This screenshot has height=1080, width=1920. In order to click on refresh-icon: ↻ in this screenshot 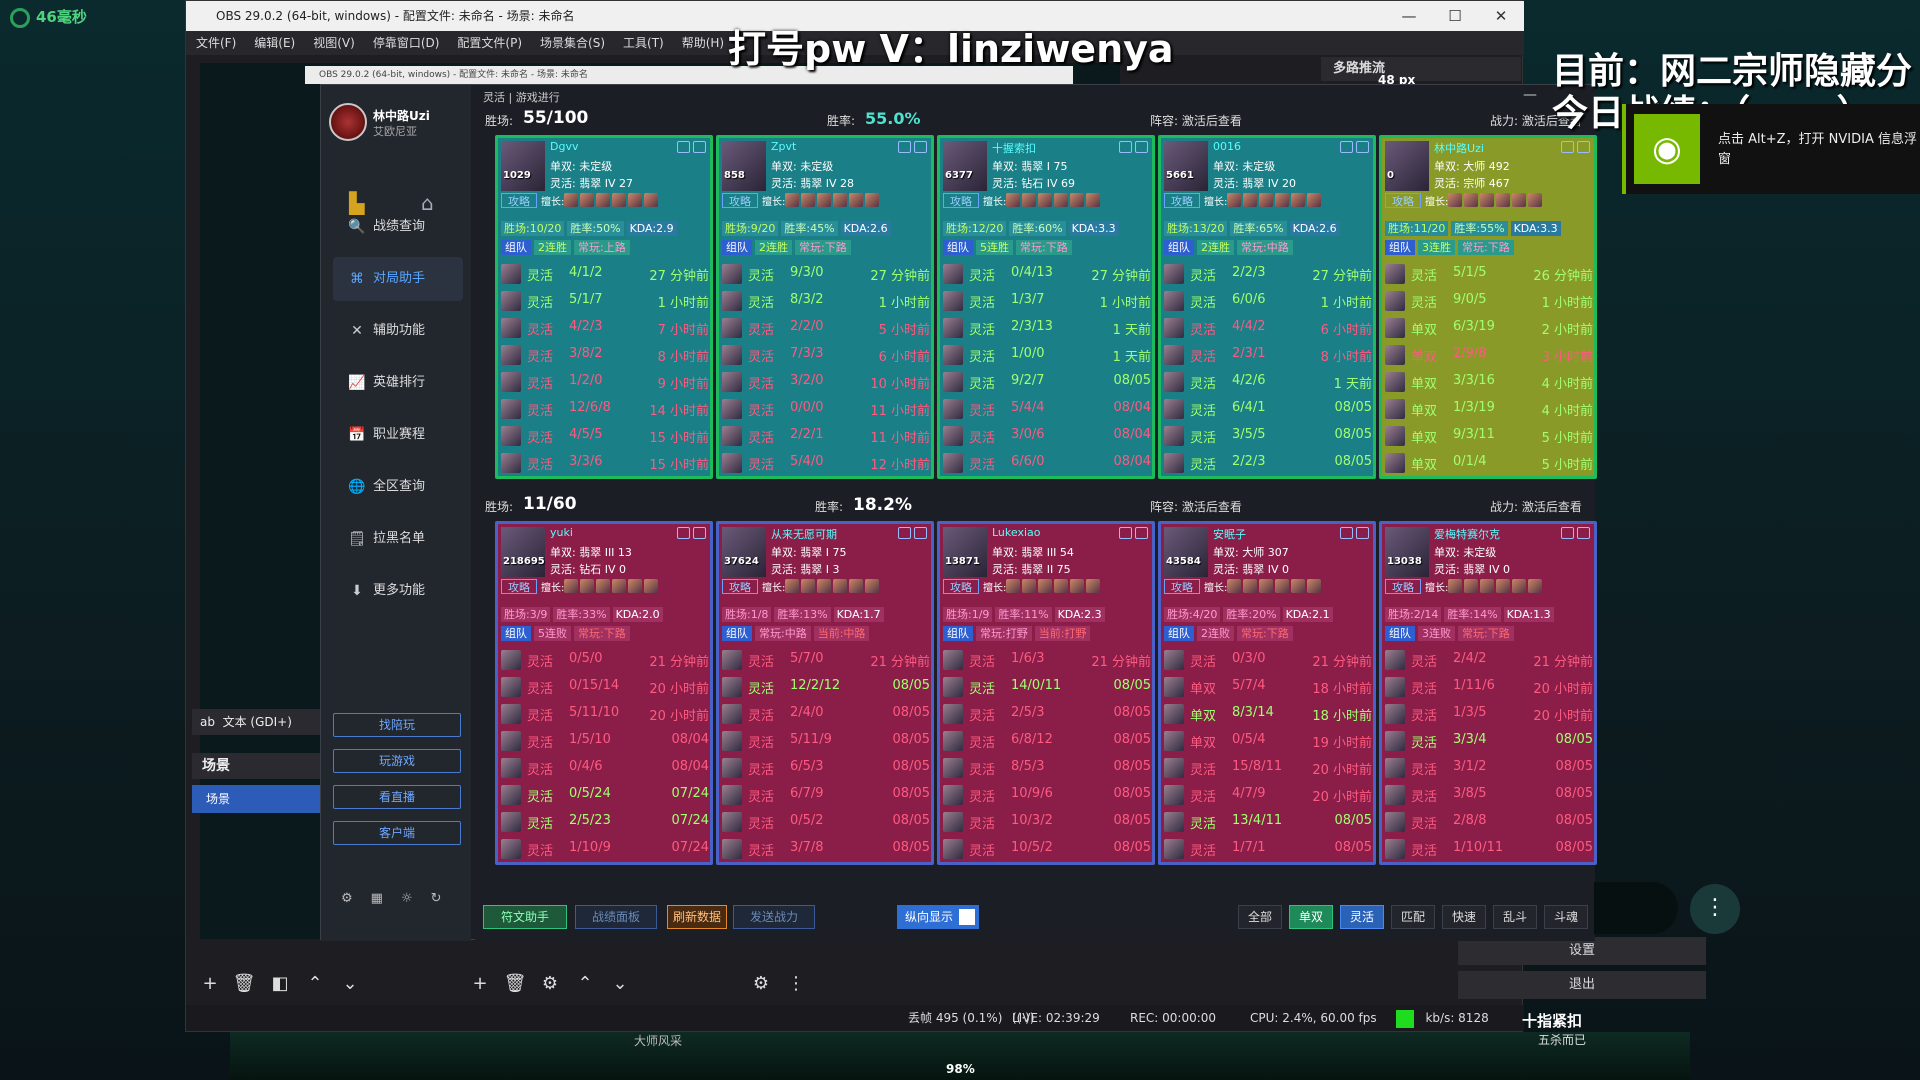, I will do `click(436, 901)`.